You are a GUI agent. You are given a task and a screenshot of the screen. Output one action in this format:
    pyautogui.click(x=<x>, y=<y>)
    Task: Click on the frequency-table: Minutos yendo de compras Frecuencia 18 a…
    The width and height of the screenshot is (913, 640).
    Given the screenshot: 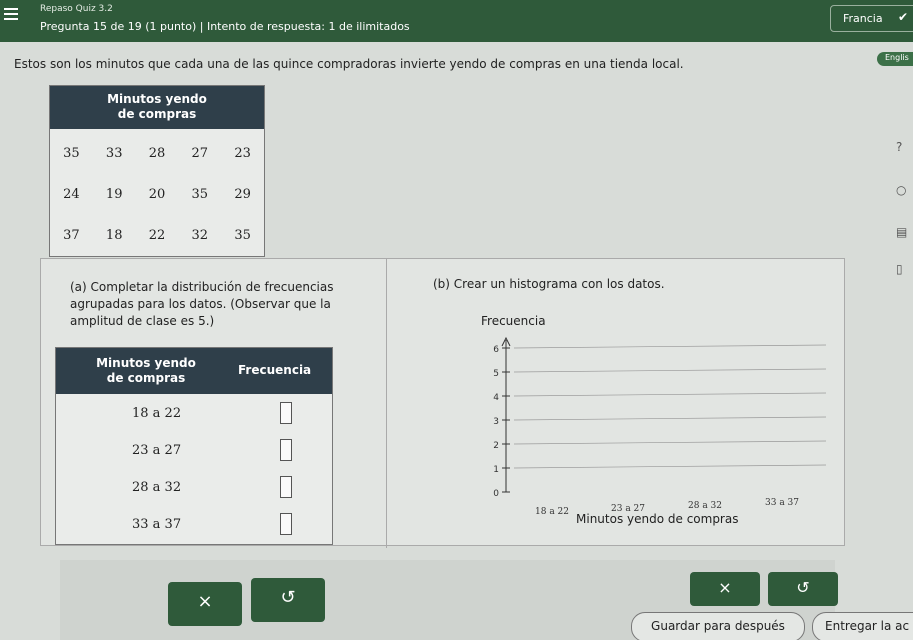 What is the action you would take?
    pyautogui.click(x=194, y=446)
    